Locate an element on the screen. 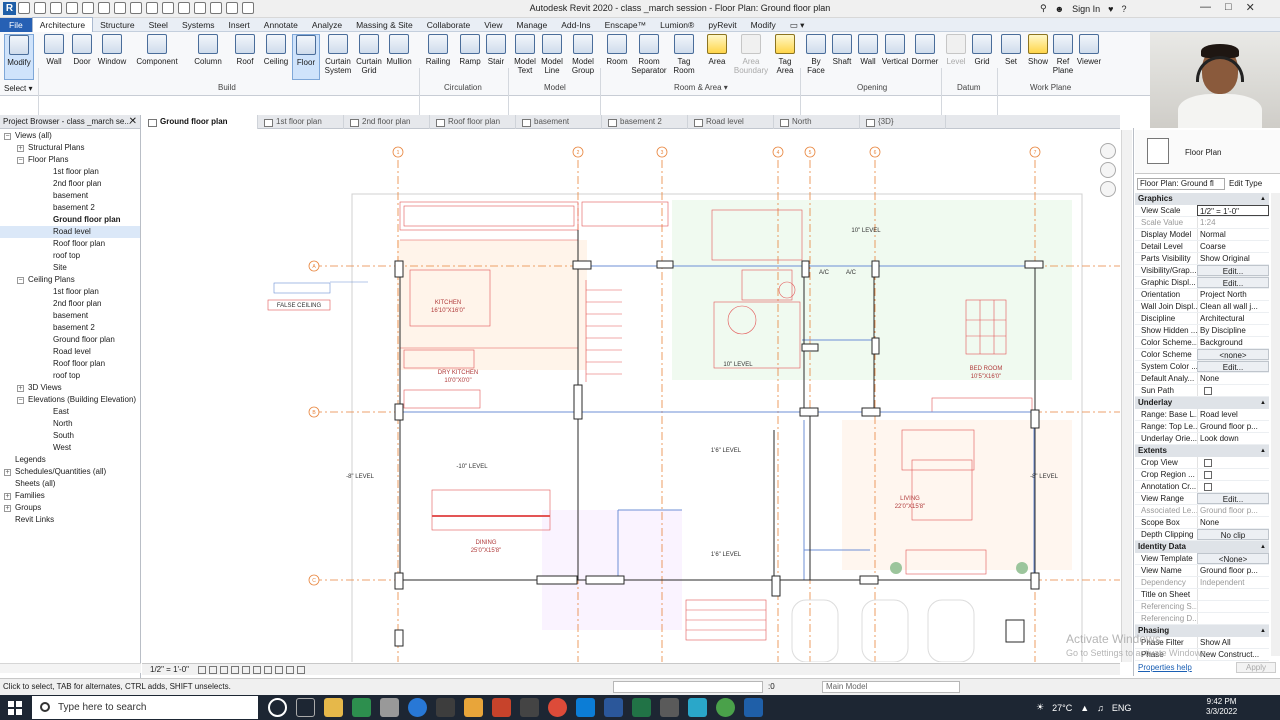  component-button: Component is located at coordinates (157, 57).